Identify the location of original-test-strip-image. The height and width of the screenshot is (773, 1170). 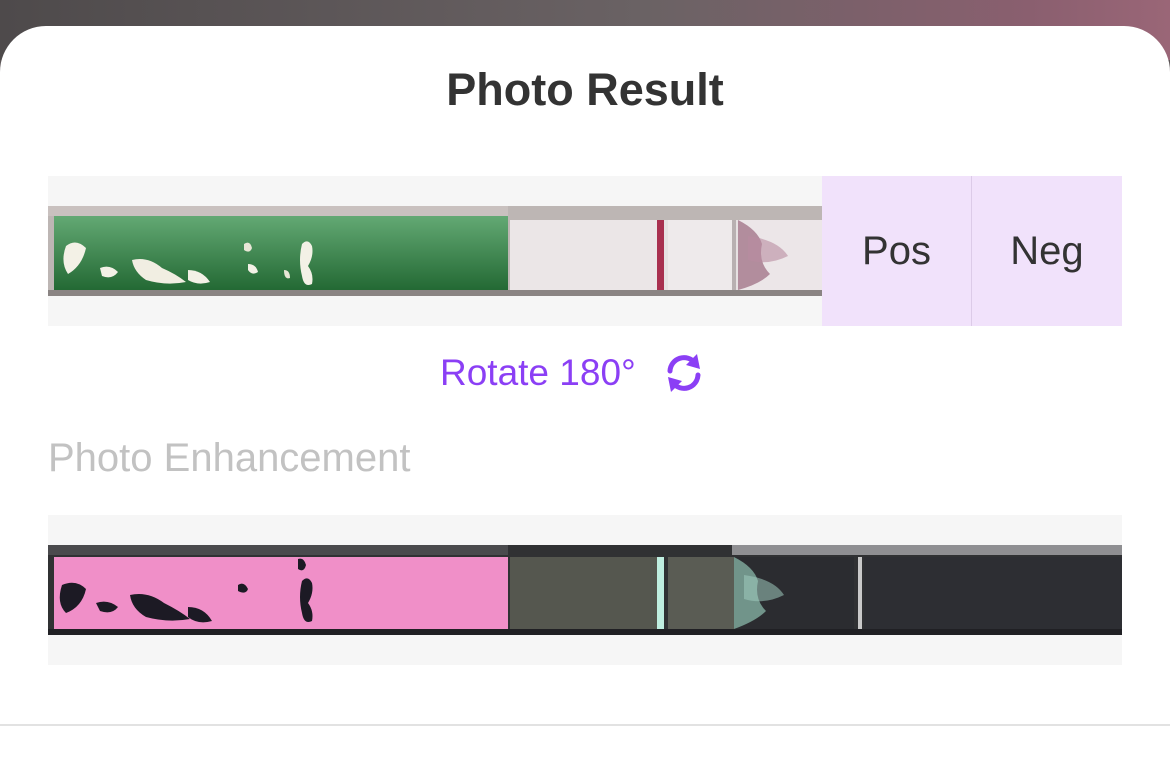
(435, 251).